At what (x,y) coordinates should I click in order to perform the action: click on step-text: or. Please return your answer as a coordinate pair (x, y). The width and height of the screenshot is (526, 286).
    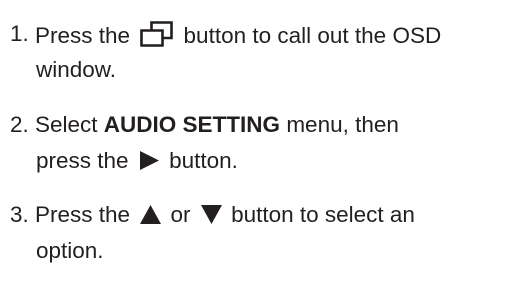
    Looking at the image, I should click on (180, 214).